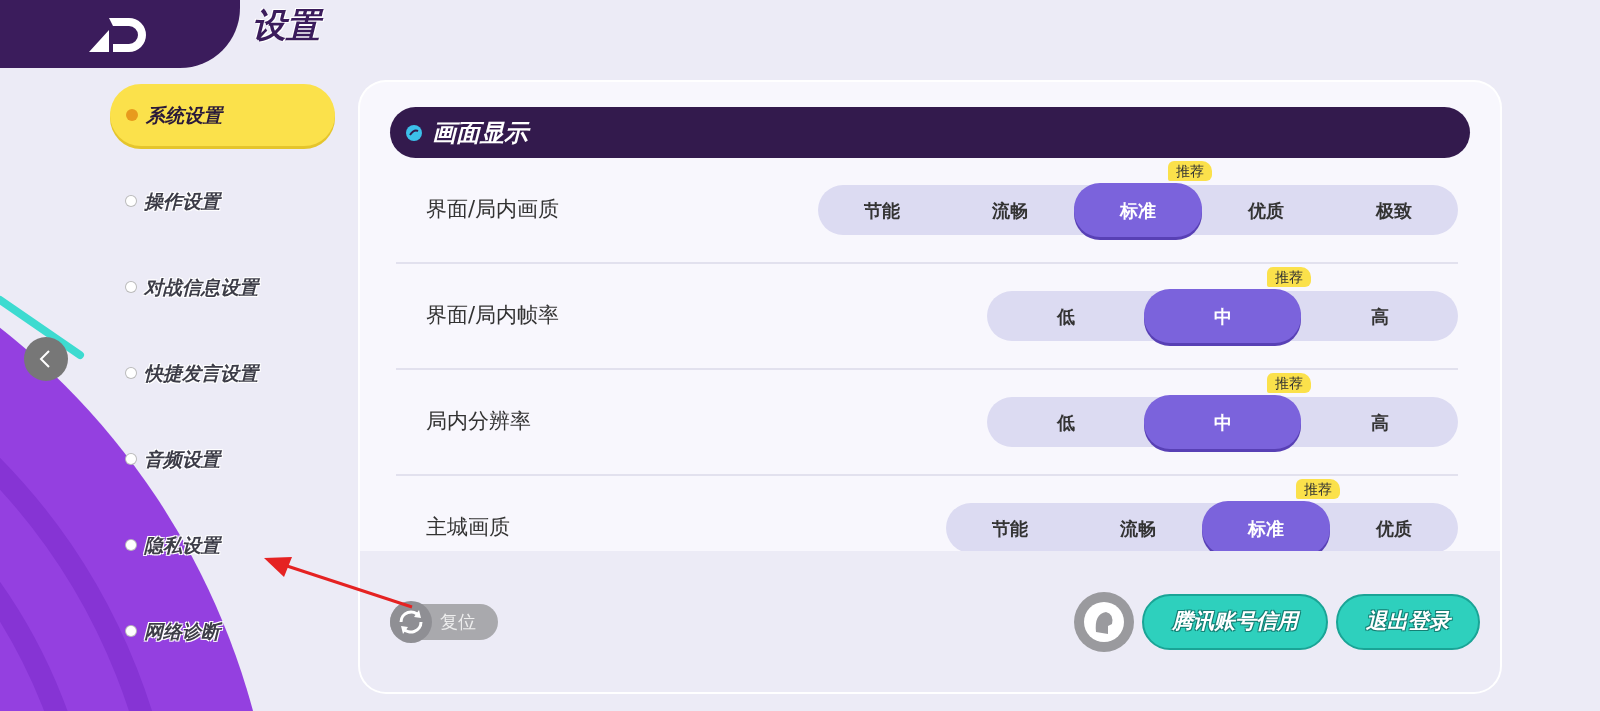 This screenshot has height=711, width=1600. Describe the element at coordinates (222, 115) in the screenshot. I see `nav-item: 系统设置` at that location.